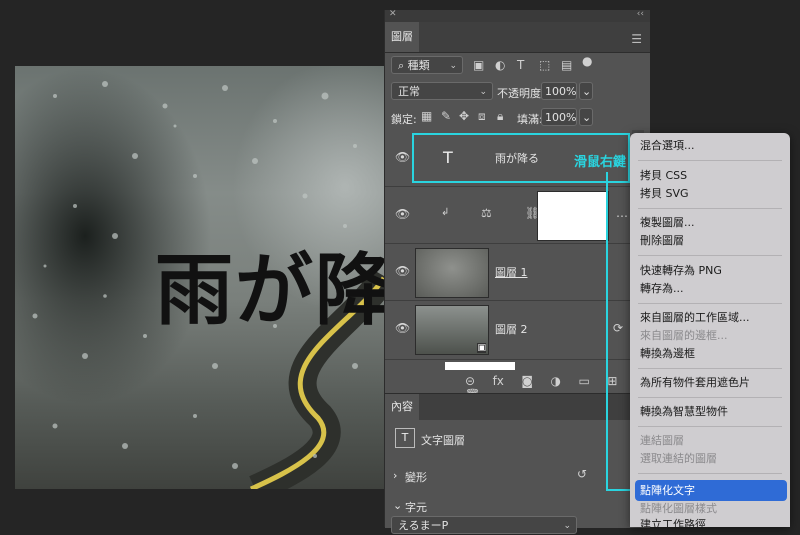 The height and width of the screenshot is (535, 800). Describe the element at coordinates (511, 329) in the screenshot. I see `layer-name: 圖層 2` at that location.